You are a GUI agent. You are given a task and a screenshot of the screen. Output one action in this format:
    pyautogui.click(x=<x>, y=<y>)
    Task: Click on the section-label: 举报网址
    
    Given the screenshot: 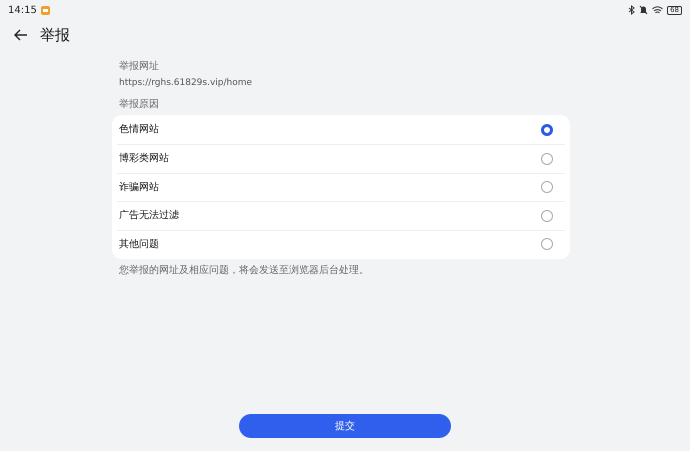 What is the action you would take?
    pyautogui.click(x=139, y=67)
    